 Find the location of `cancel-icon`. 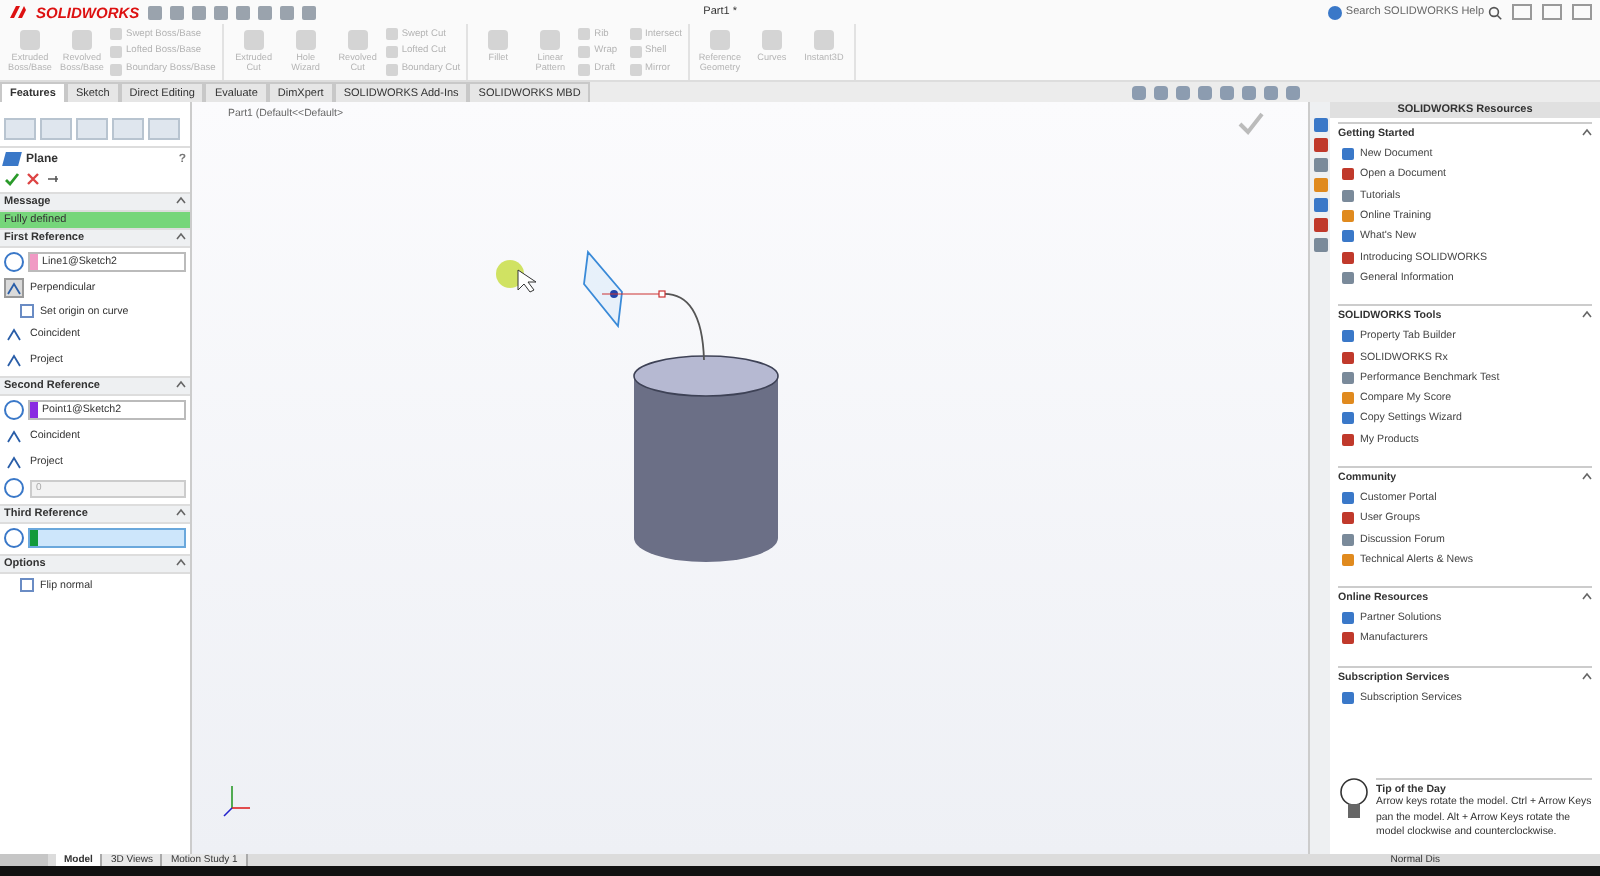

cancel-icon is located at coordinates (33, 179).